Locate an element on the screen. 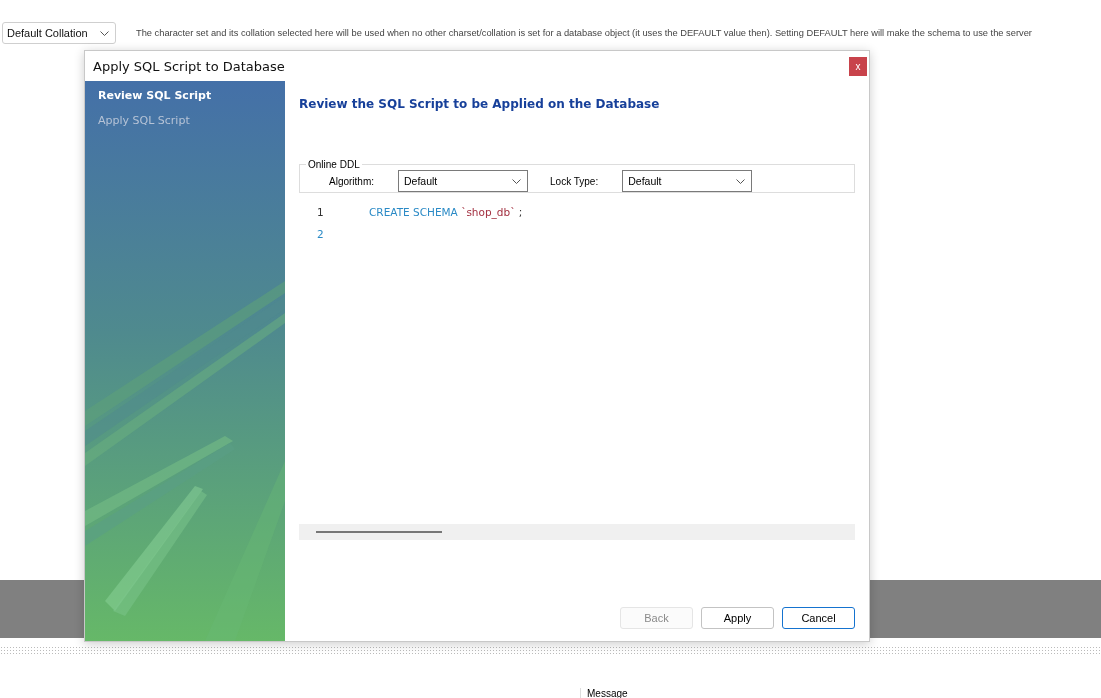 Image resolution: width=1101 pixels, height=698 pixels. line-number: 1 is located at coordinates (321, 212).